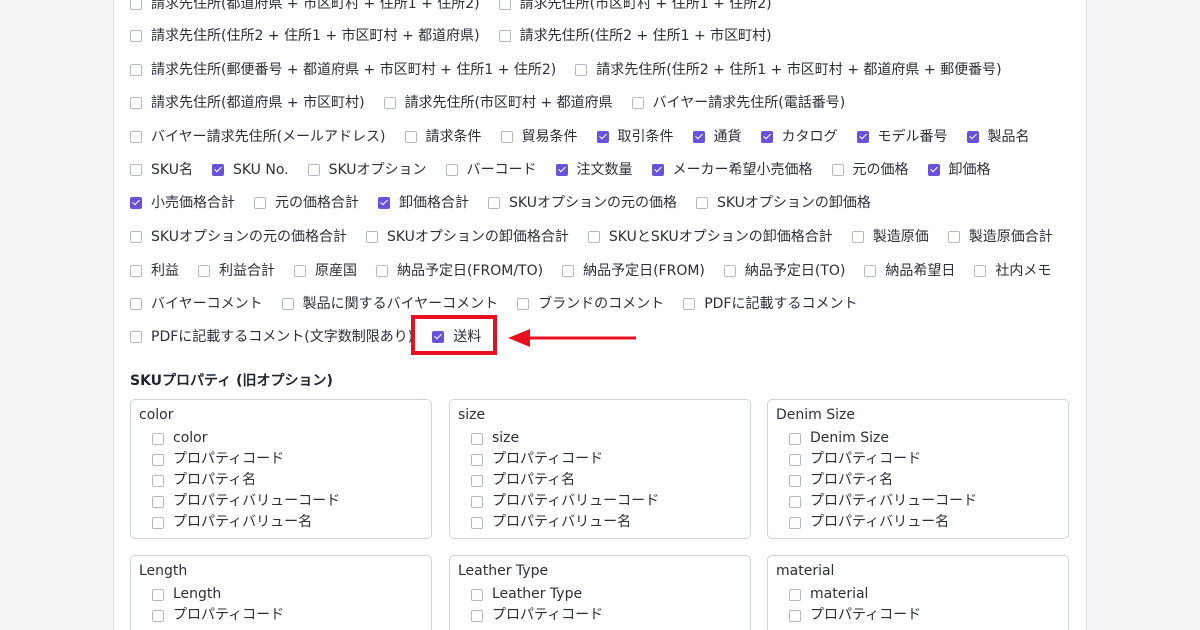 This screenshot has width=1200, height=630. What do you see at coordinates (918, 501) in the screenshot?
I see `group-option: プロパティバリューコード` at bounding box center [918, 501].